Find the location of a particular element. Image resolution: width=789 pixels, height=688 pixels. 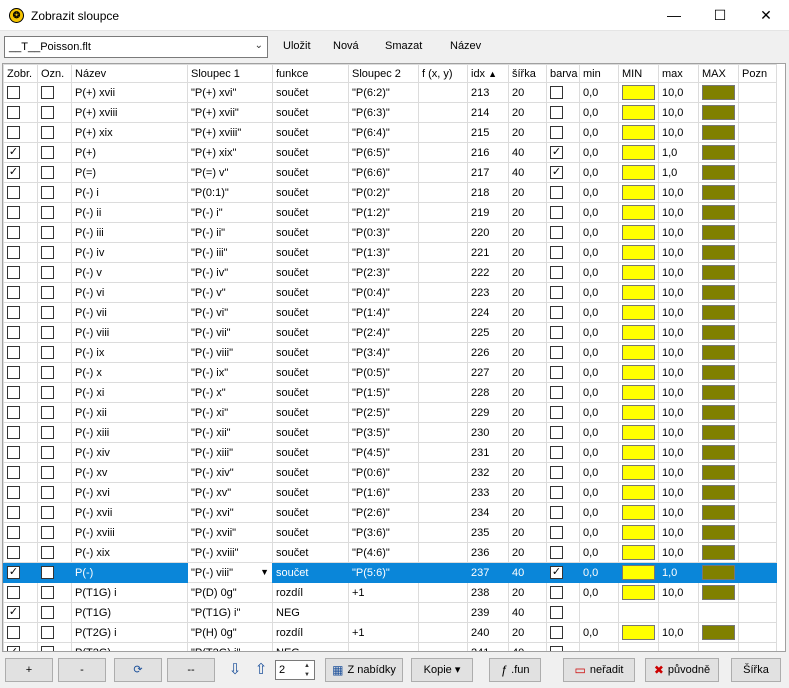

cell-nazev: P(-) is located at coordinates (129, 572).